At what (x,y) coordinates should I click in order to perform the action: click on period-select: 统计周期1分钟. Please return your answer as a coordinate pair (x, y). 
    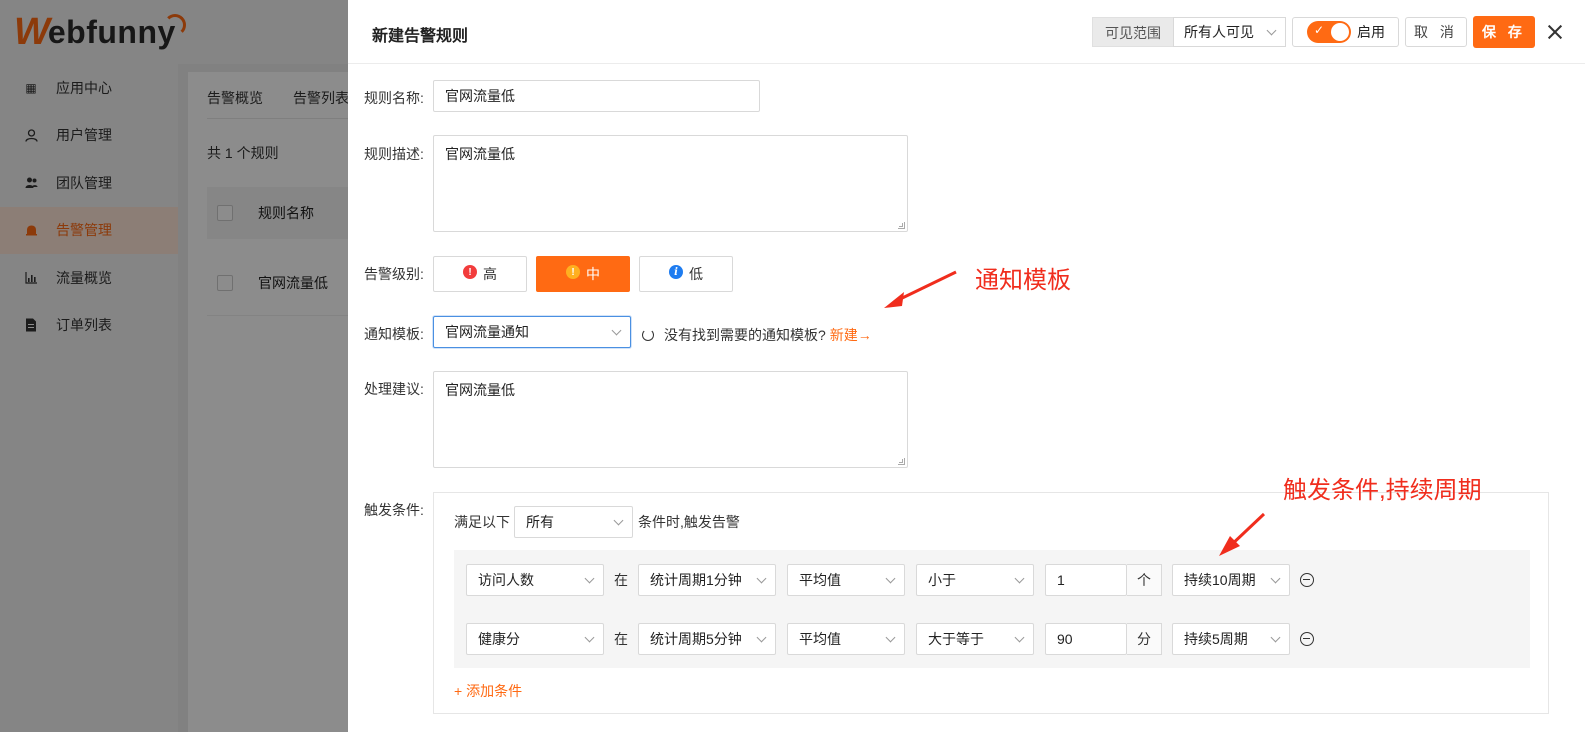
    Looking at the image, I should click on (707, 580).